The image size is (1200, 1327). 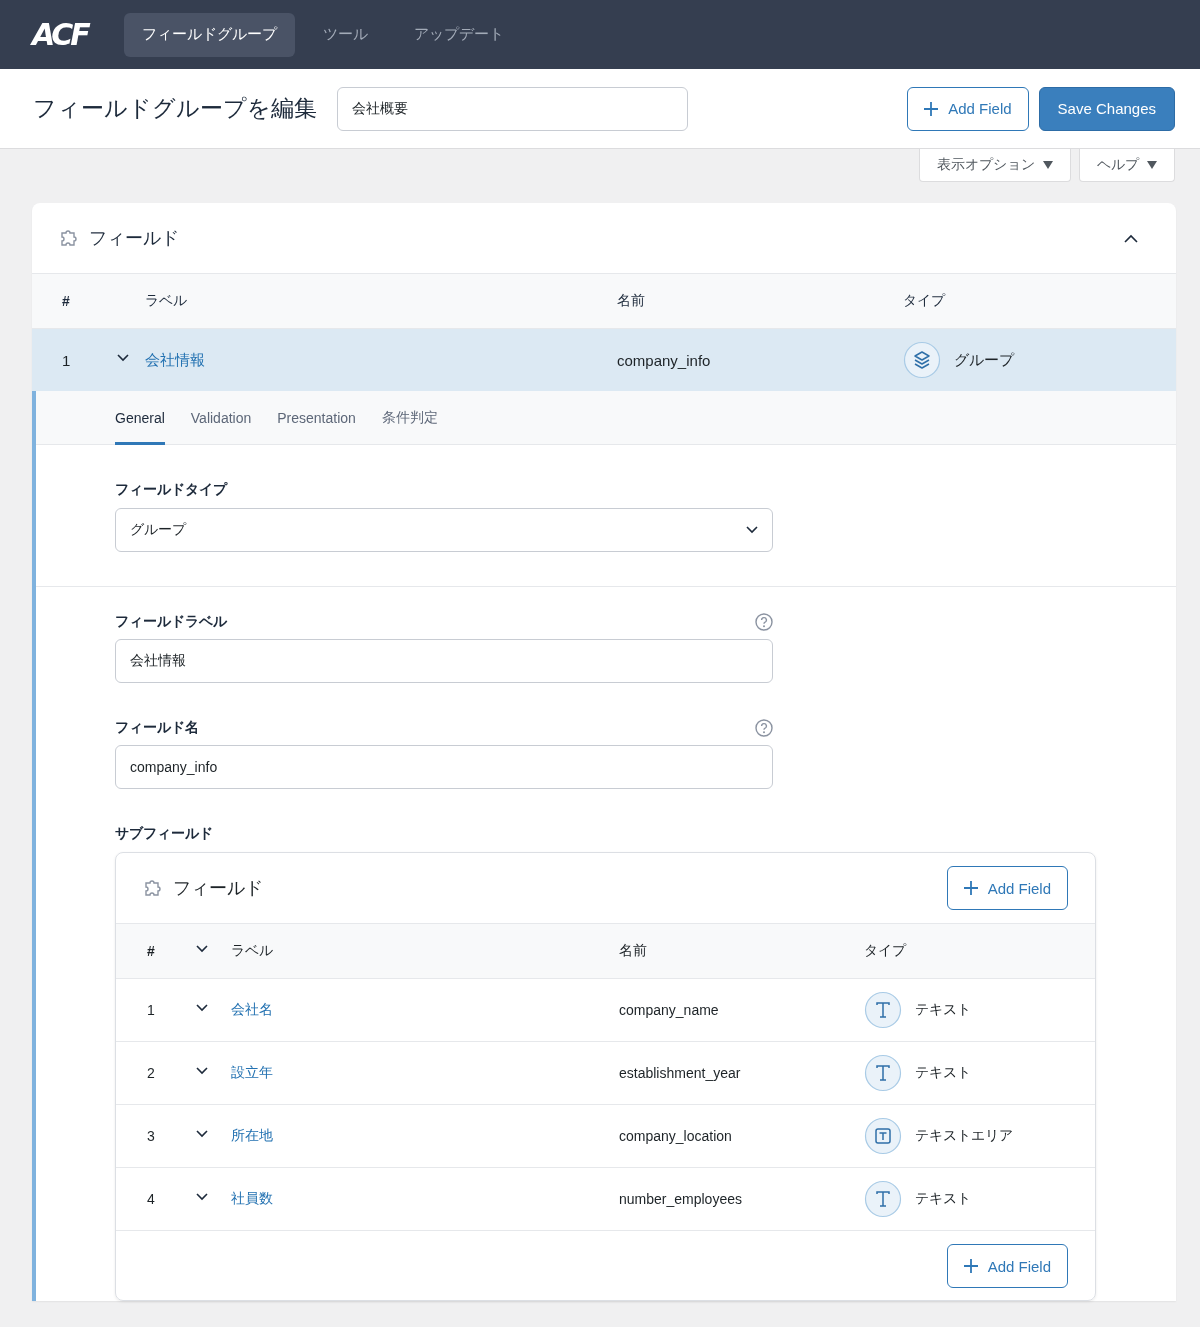 I want to click on subfield-row: 3 所在地 company_location テキストエリア, so click(x=605, y=1136).